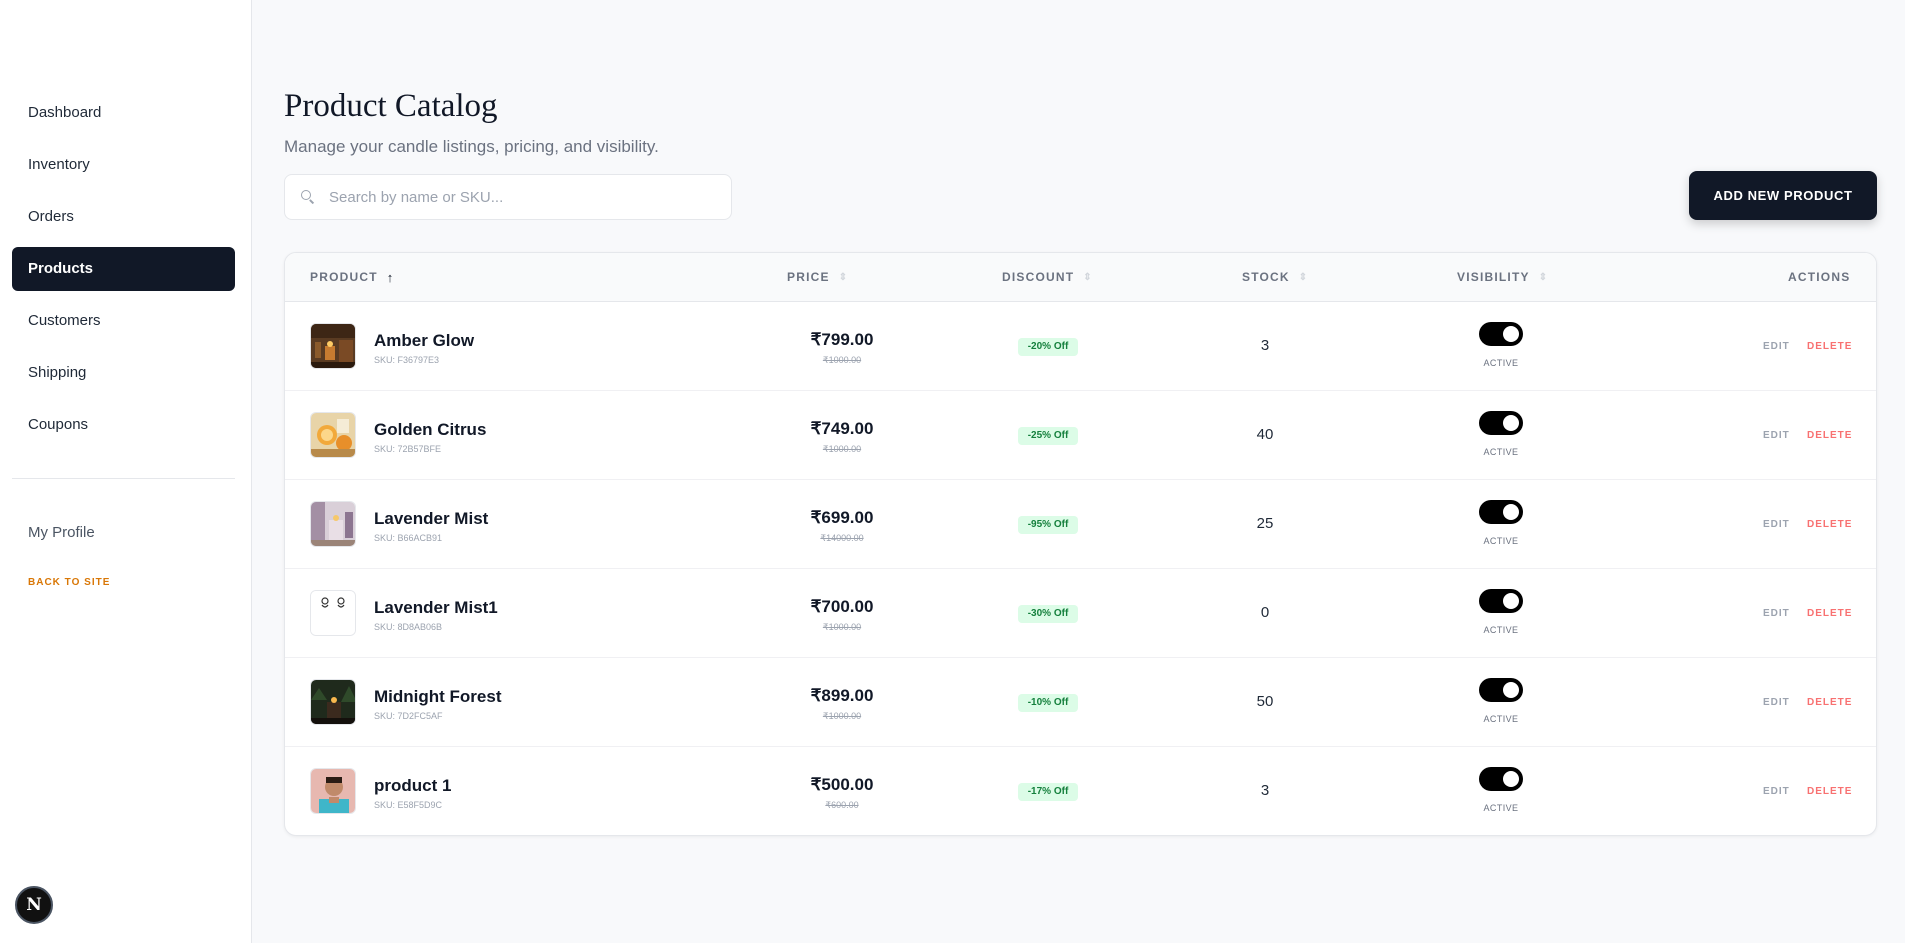  Describe the element at coordinates (308, 197) in the screenshot. I see `search-icon` at that location.